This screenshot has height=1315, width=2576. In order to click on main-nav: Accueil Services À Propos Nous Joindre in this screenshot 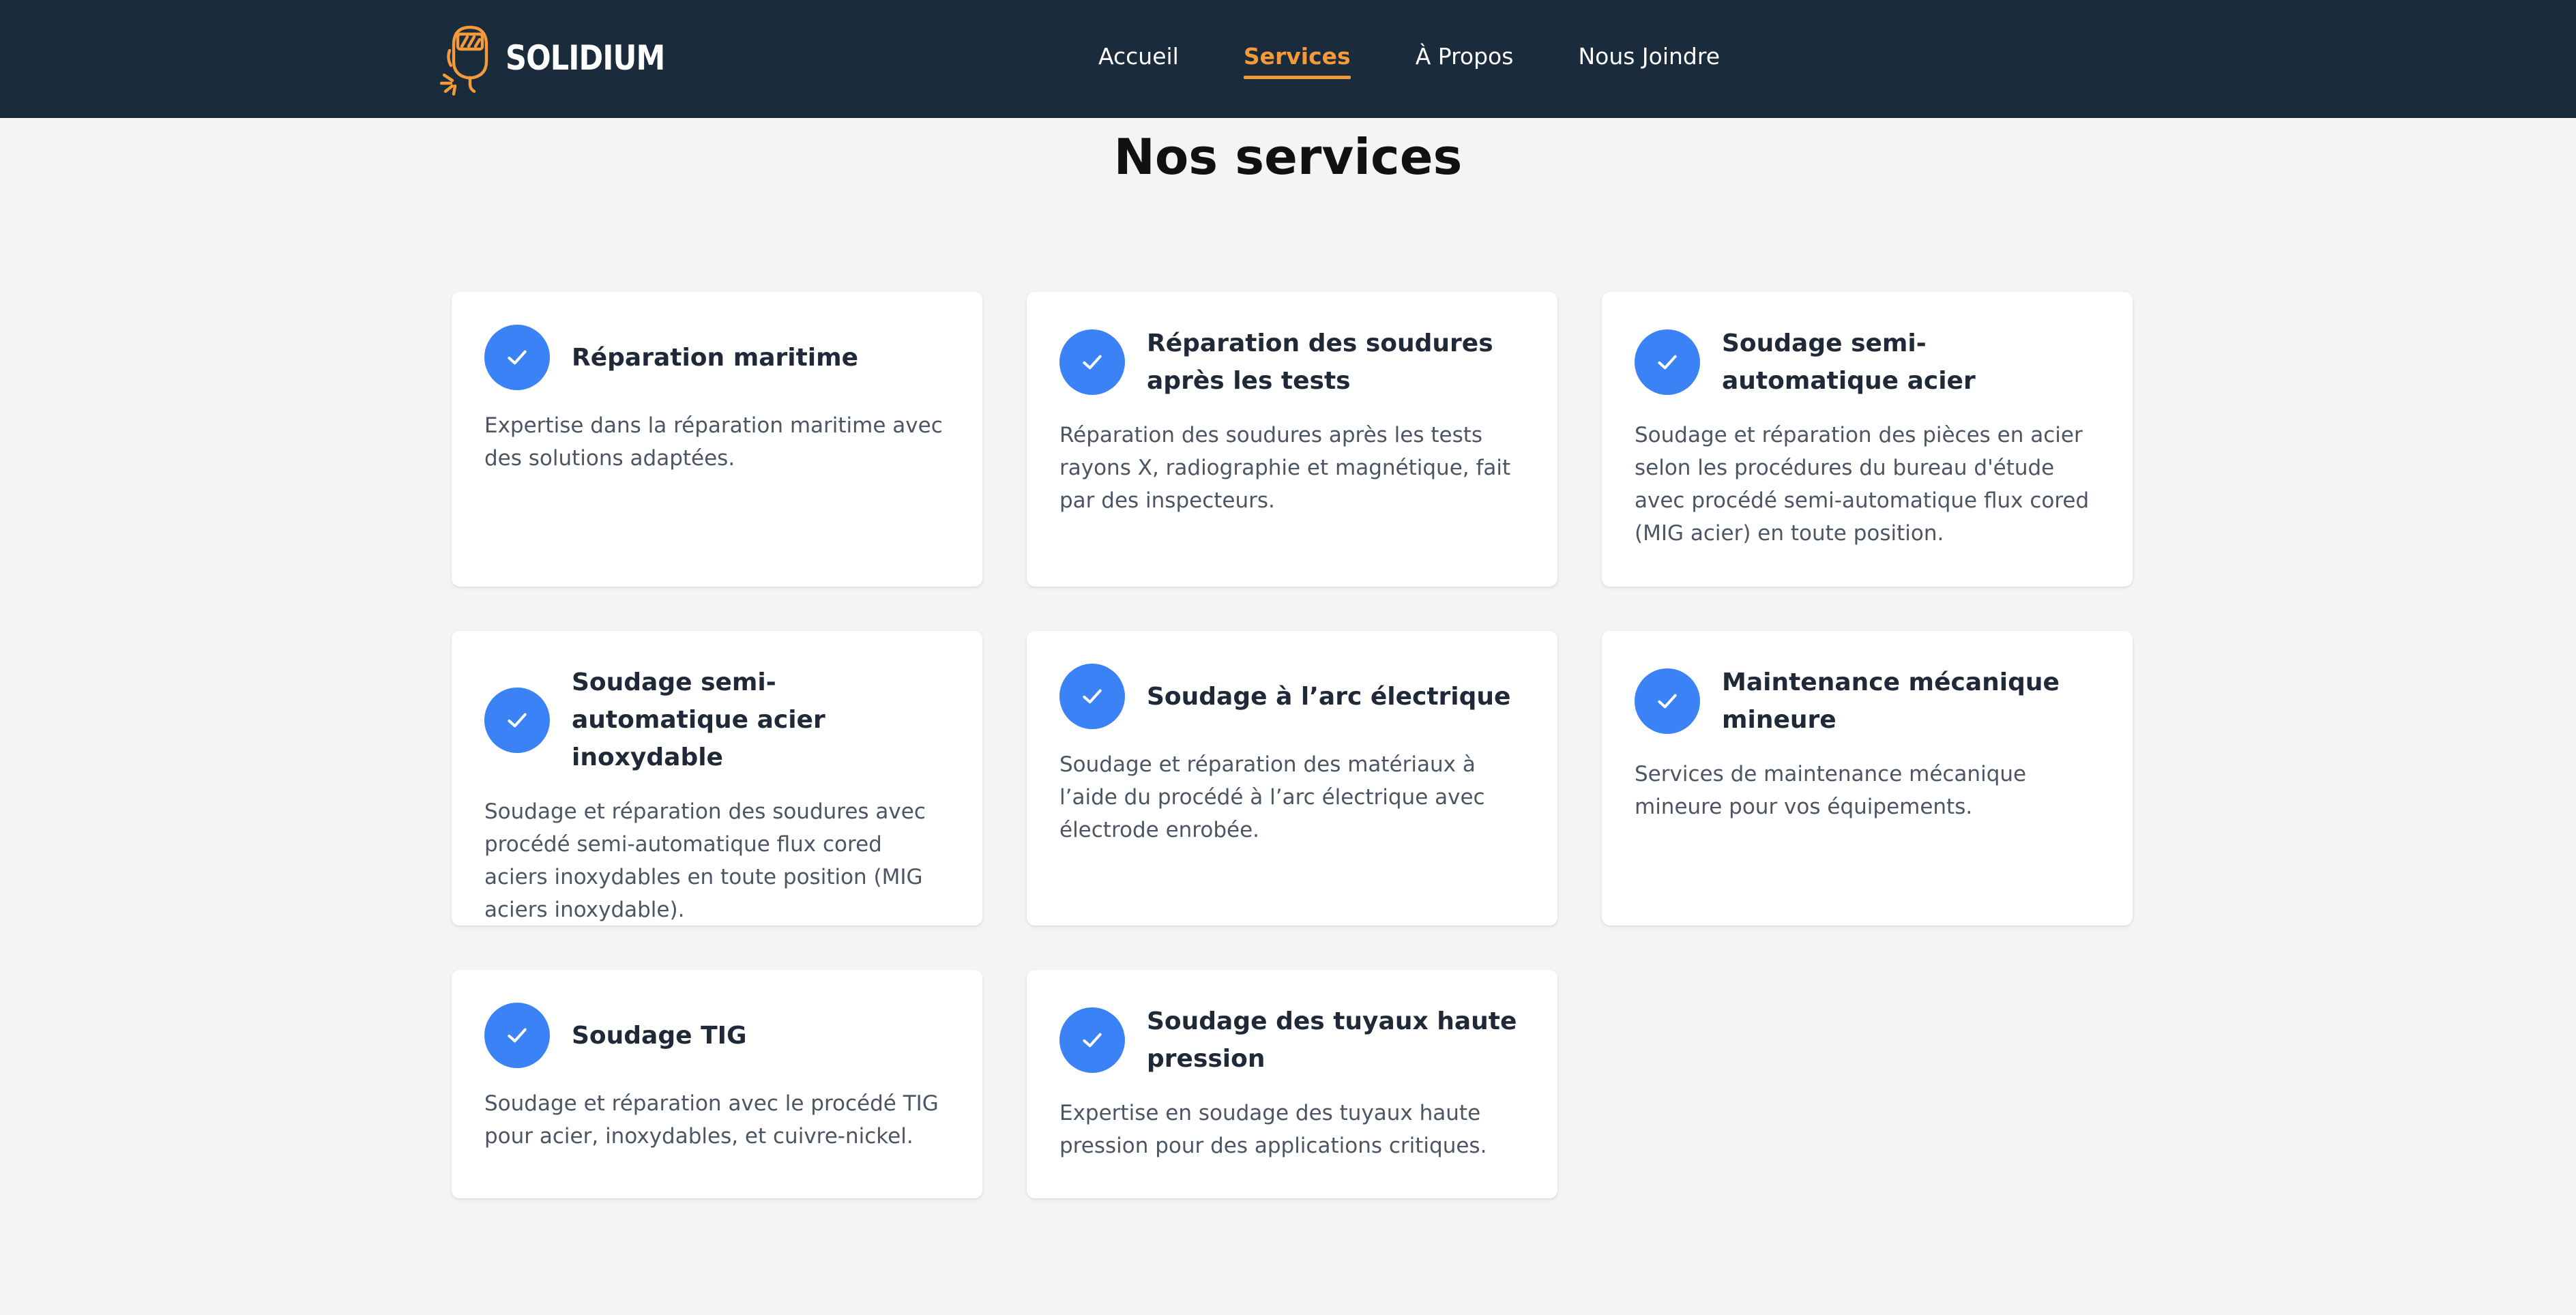, I will do `click(1441, 56)`.